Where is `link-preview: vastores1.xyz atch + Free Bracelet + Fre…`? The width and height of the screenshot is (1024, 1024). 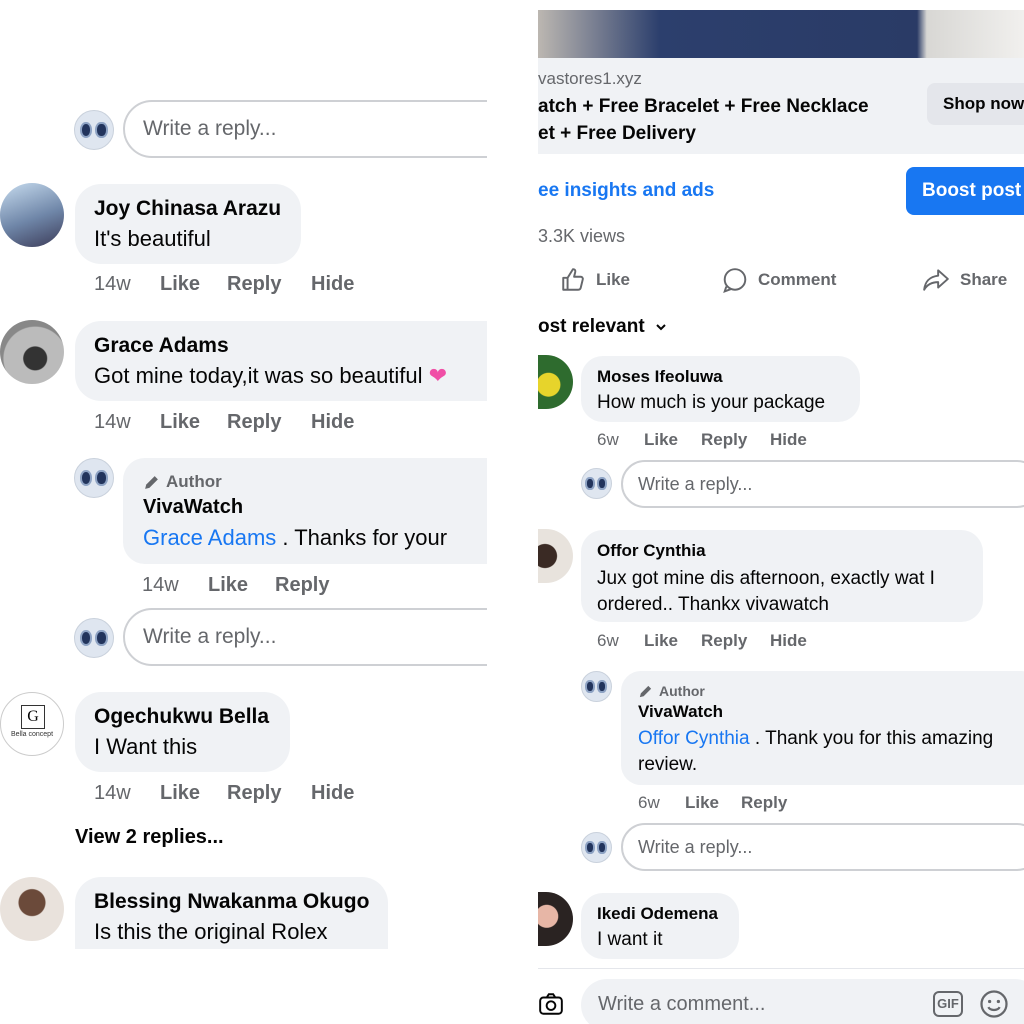 link-preview: vastores1.xyz atch + Free Bracelet + Fre… is located at coordinates (781, 106).